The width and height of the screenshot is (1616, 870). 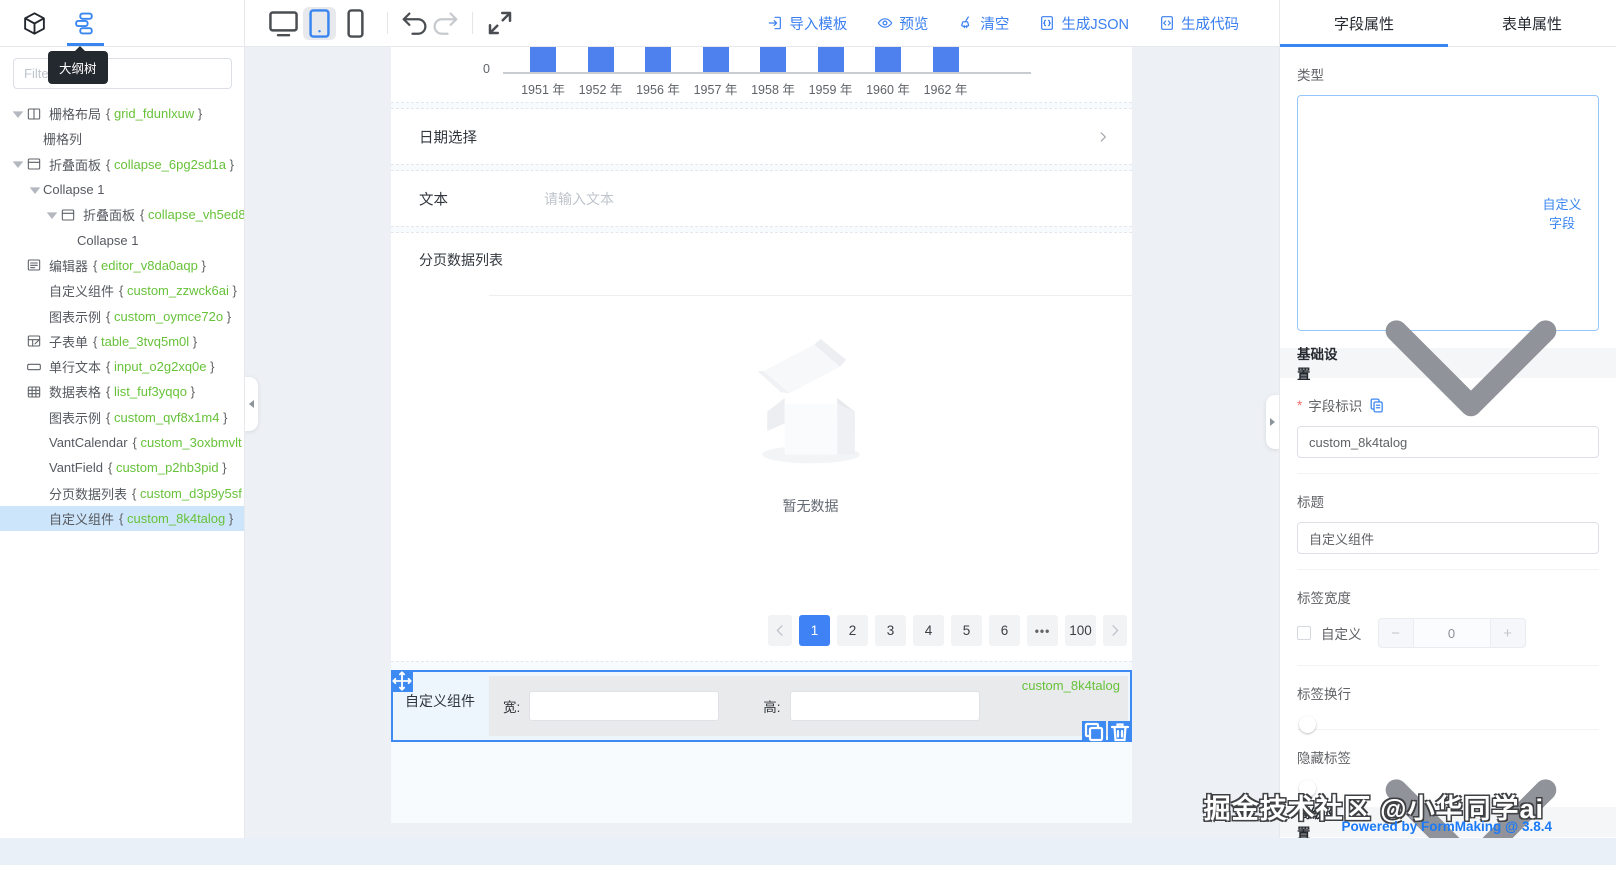 I want to click on tree-item-input_o2g2xq0e: 单行文本{ input_o2g2xq0e }, so click(x=122, y=366).